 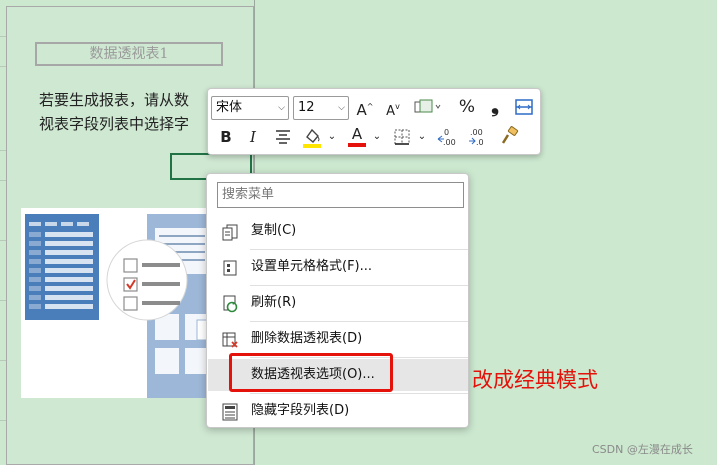 I want to click on delete-pivot-icon, so click(x=230, y=339).